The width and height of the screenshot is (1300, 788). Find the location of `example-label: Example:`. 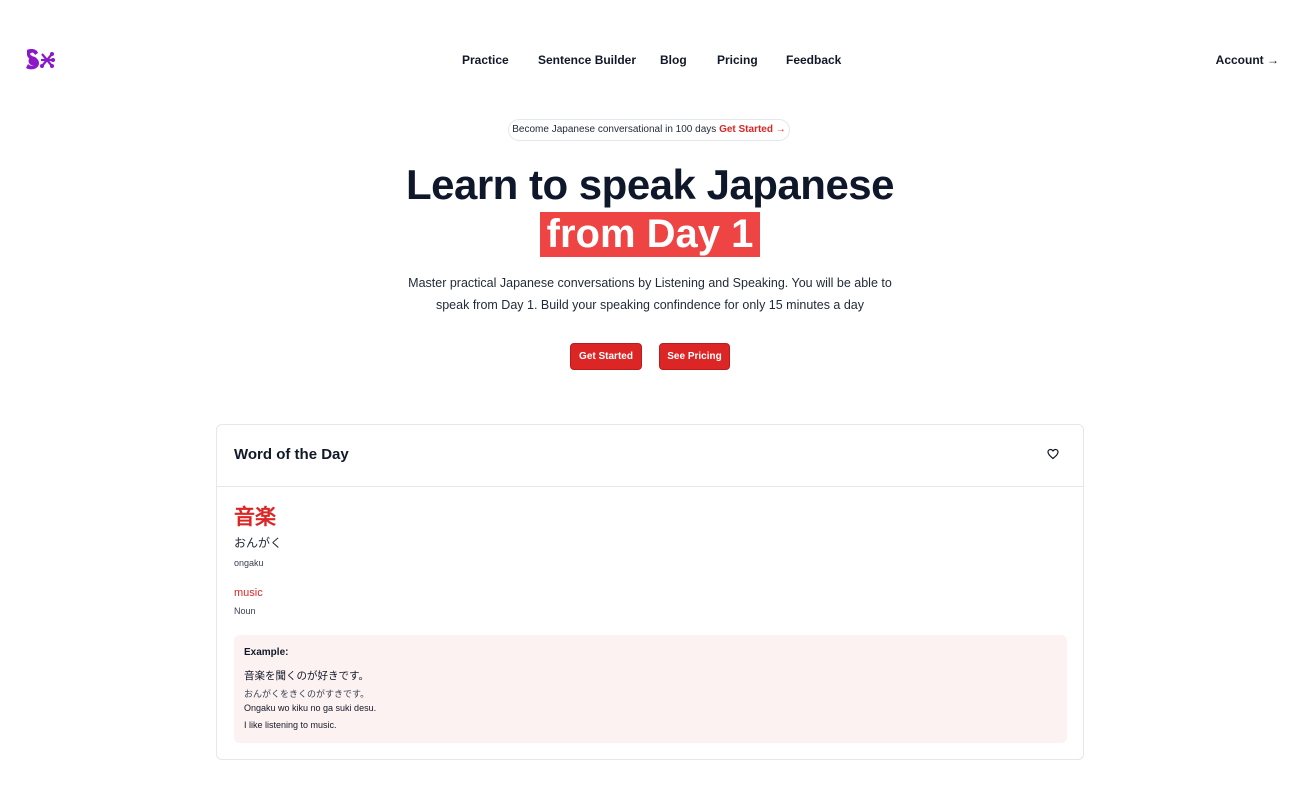

example-label: Example: is located at coordinates (266, 652).